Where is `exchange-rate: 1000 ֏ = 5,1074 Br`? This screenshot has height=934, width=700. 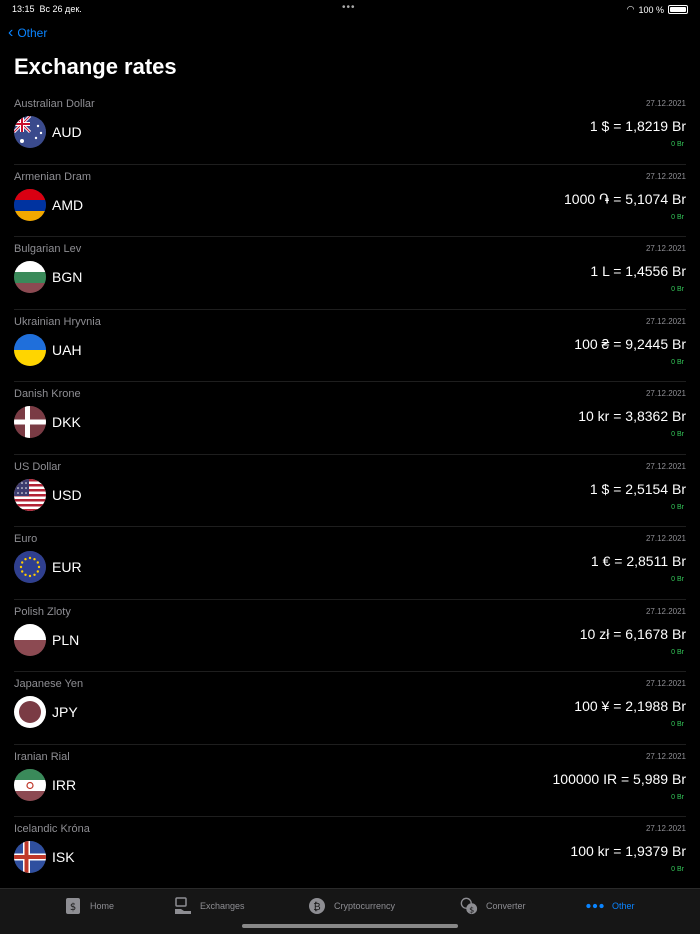
exchange-rate: 1000 ֏ = 5,1074 Br is located at coordinates (625, 198).